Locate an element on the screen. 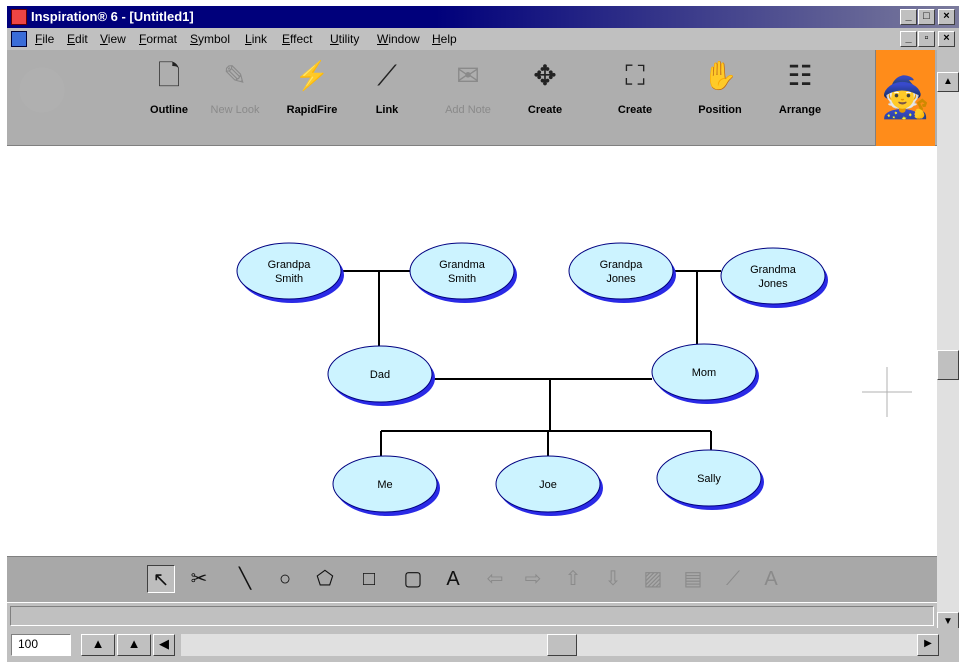  title-bar: Inspiration® 6 - [Untitled1] _ □ × is located at coordinates (483, 17).